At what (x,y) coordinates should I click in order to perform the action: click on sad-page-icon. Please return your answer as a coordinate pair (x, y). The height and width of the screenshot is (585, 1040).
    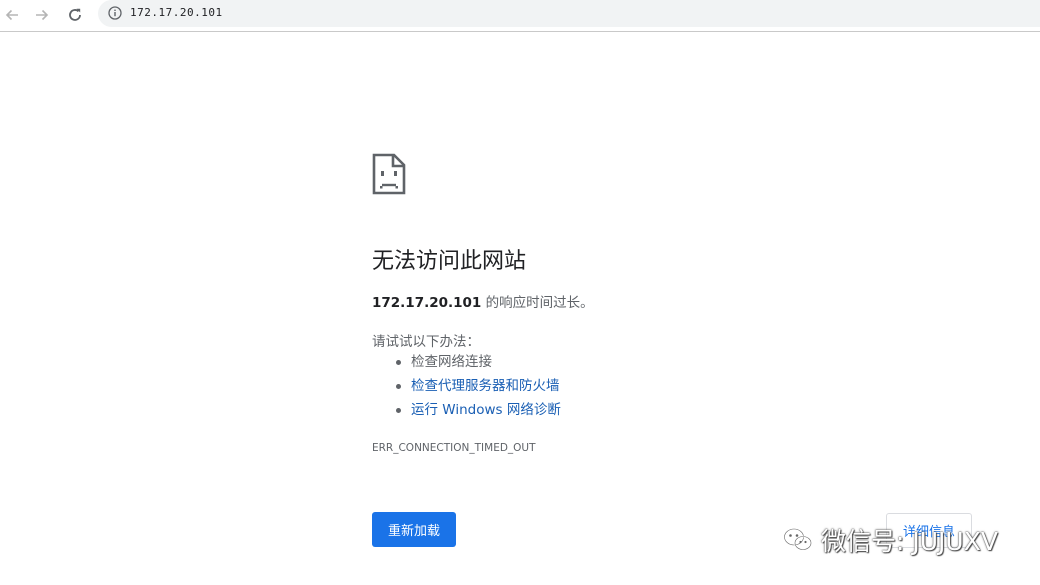
    Looking at the image, I should click on (389, 174).